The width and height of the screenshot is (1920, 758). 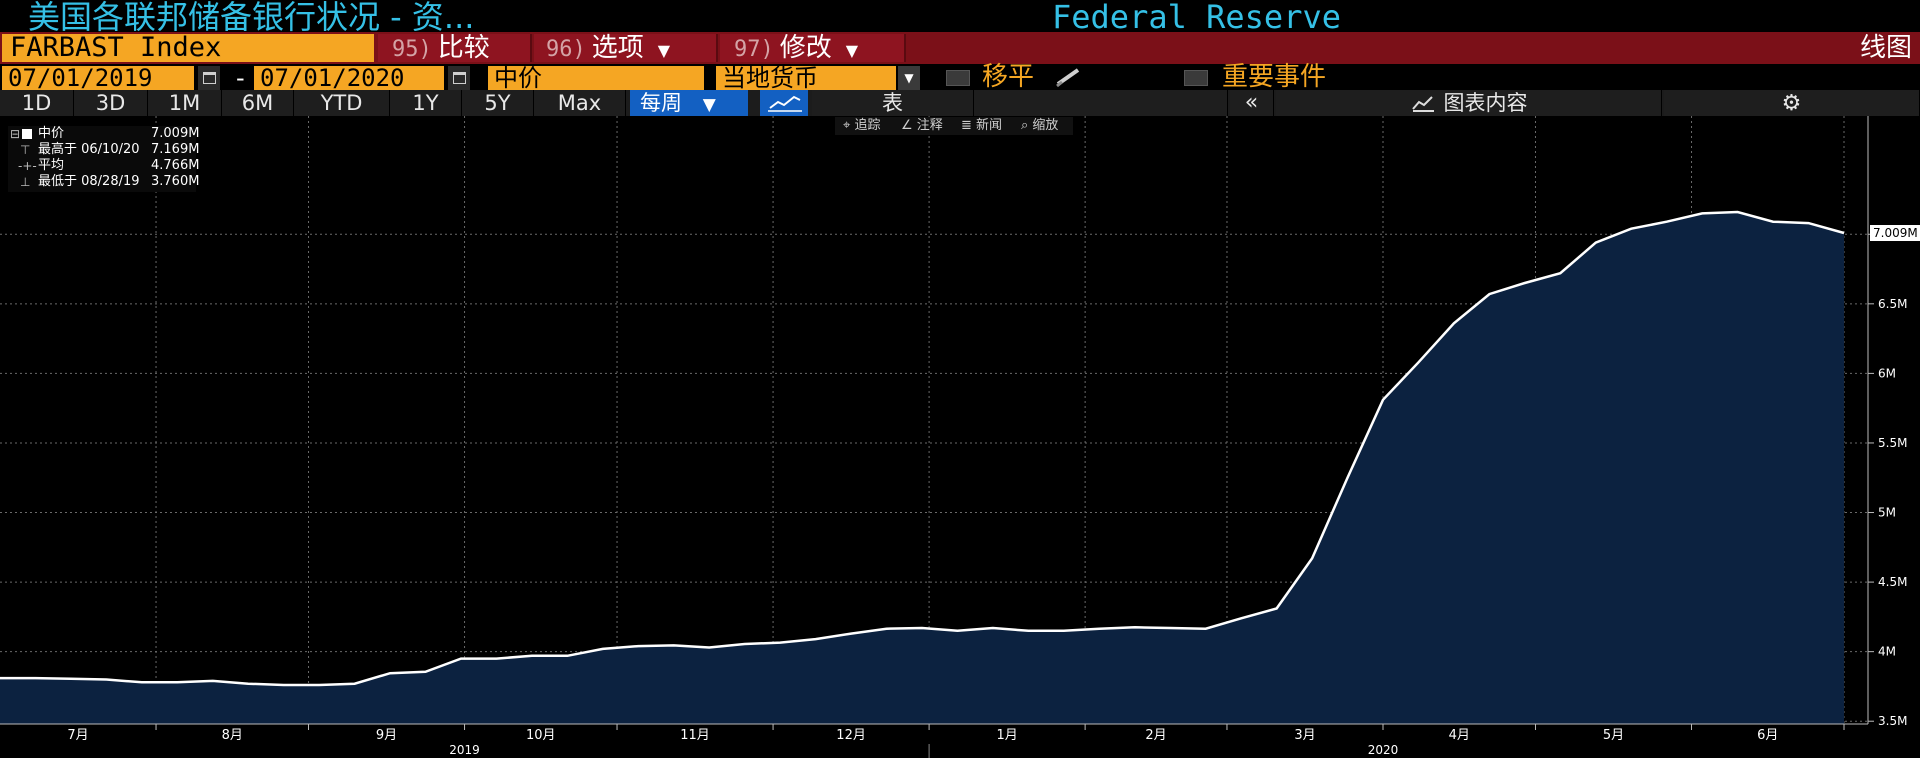 I want to click on x-tick-label: 4月, so click(x=1459, y=735).